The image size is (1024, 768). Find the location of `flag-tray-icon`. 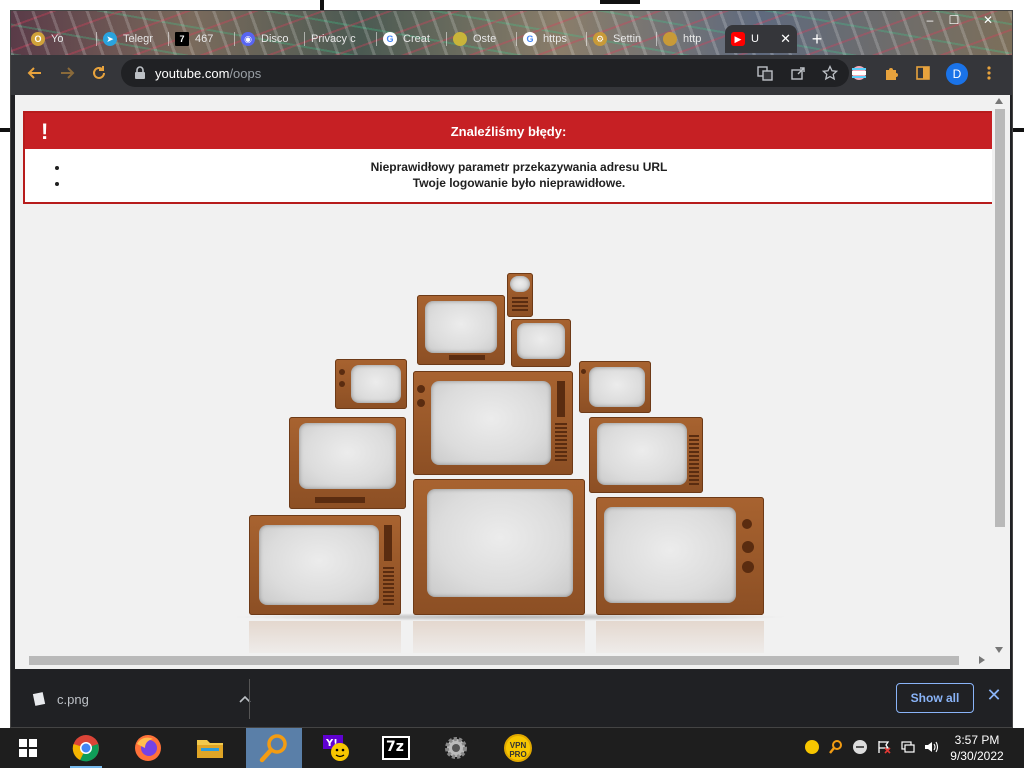

flag-tray-icon is located at coordinates (884, 747).